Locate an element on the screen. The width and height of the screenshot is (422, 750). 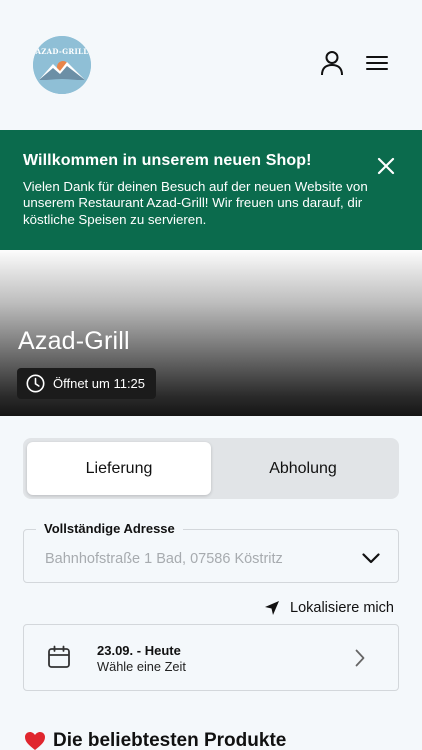
locate-me-button: Lokalisiere mich is located at coordinates (329, 608).